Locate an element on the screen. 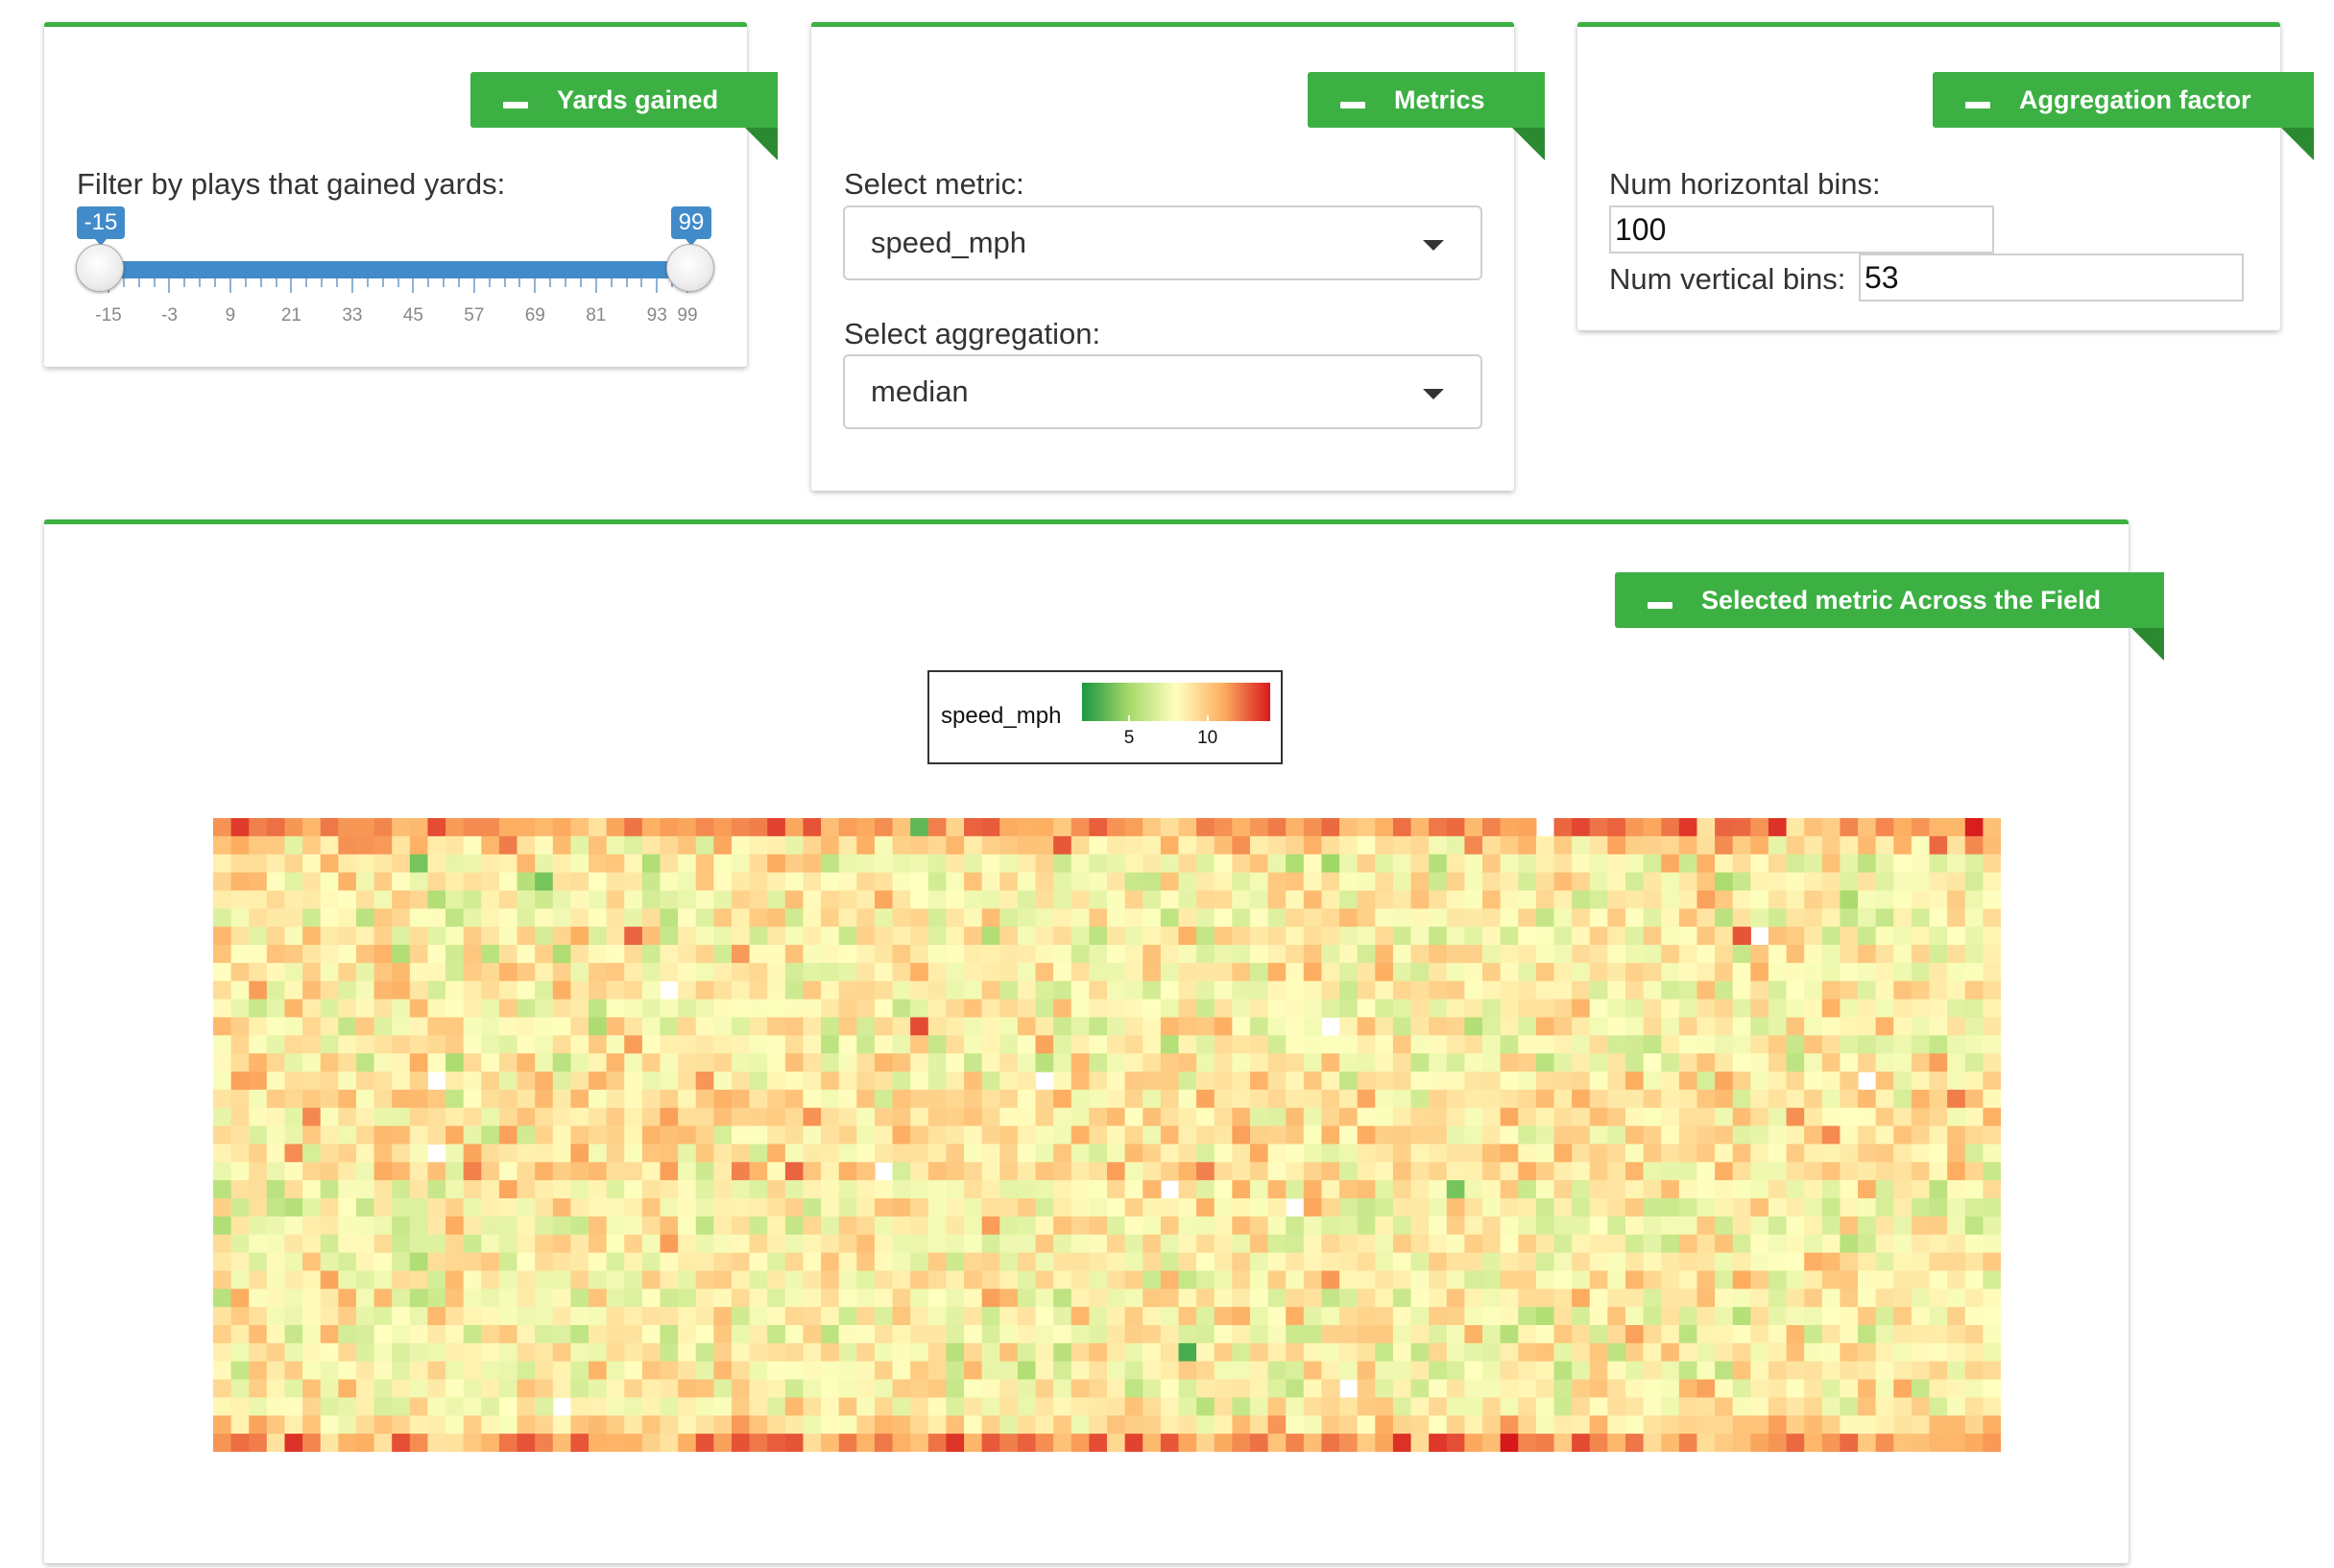  horizontal-bins-input is located at coordinates (1801, 229).